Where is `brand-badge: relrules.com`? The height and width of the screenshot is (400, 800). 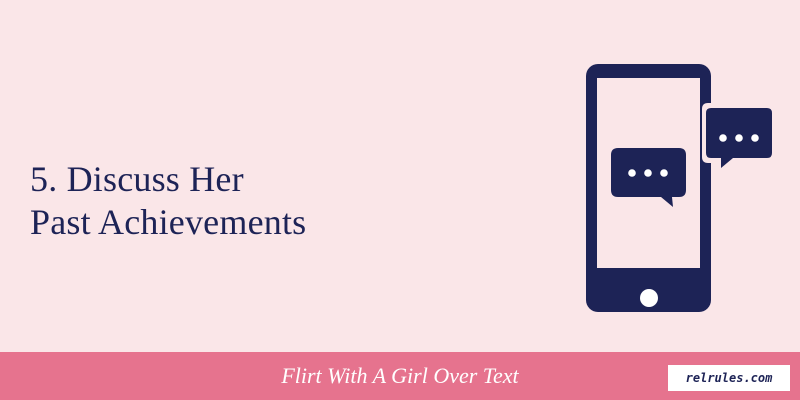 brand-badge: relrules.com is located at coordinates (729, 378).